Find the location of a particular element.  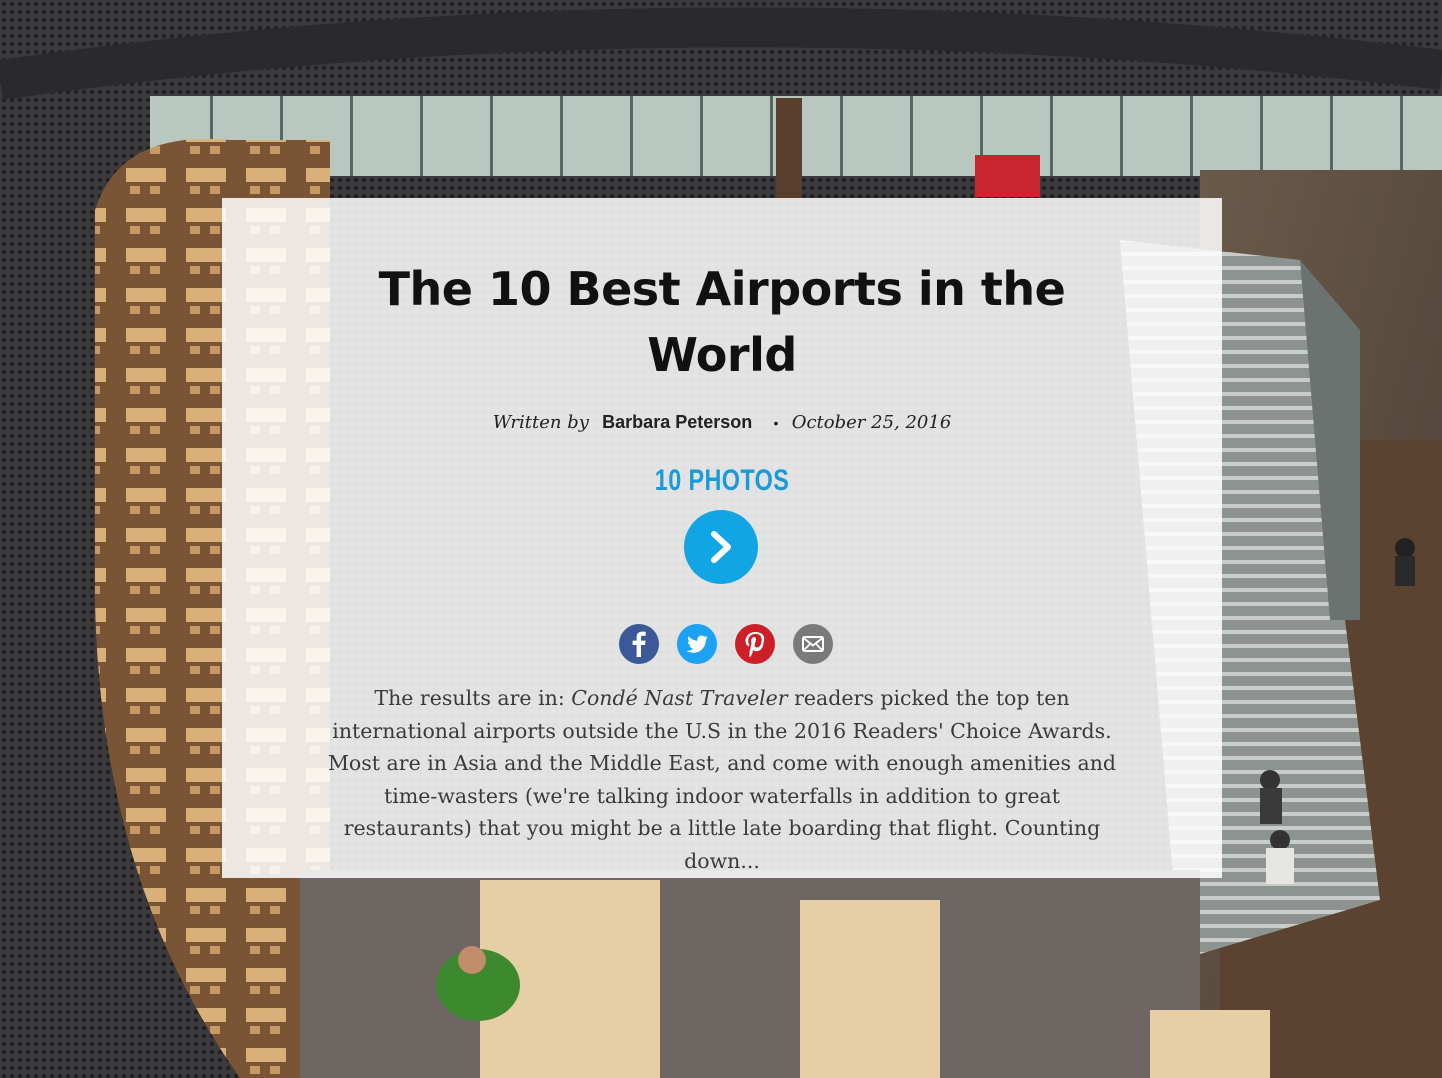

facebook-icon is located at coordinates (639, 644).